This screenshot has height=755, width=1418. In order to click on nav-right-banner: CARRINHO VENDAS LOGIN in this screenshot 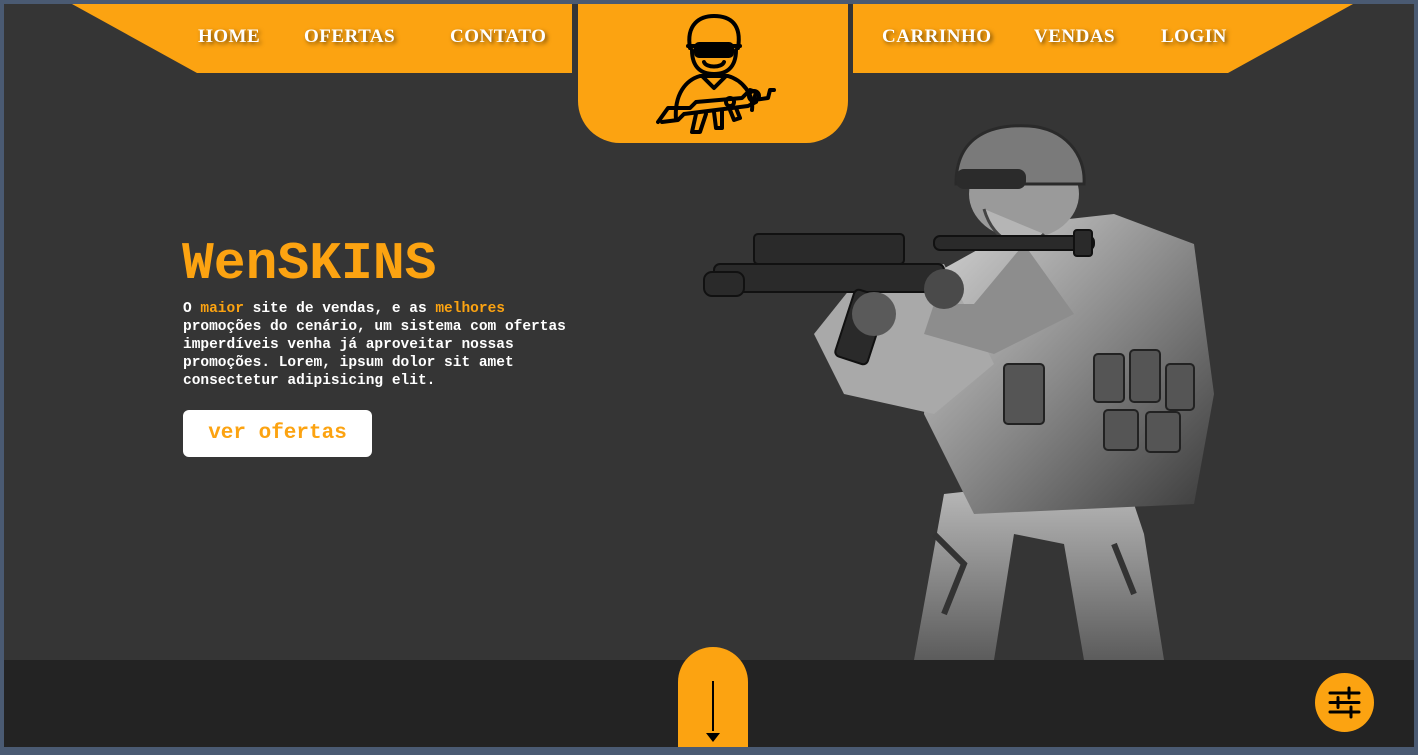, I will do `click(1103, 38)`.